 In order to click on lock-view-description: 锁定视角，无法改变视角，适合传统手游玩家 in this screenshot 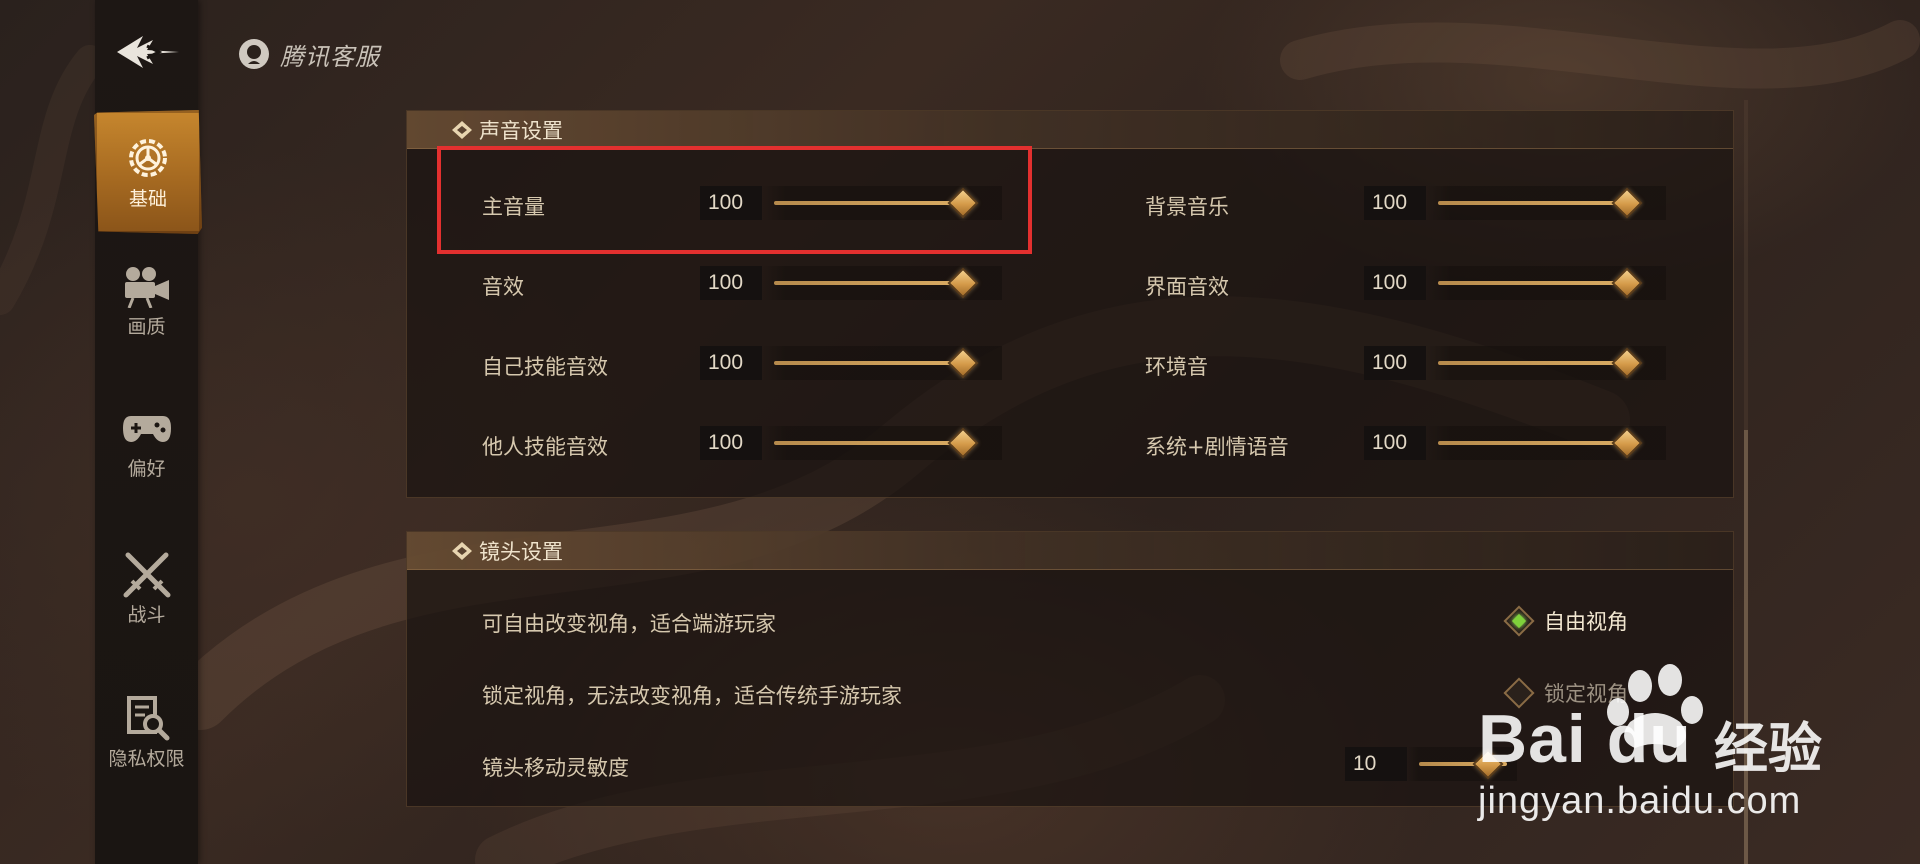, I will do `click(692, 696)`.